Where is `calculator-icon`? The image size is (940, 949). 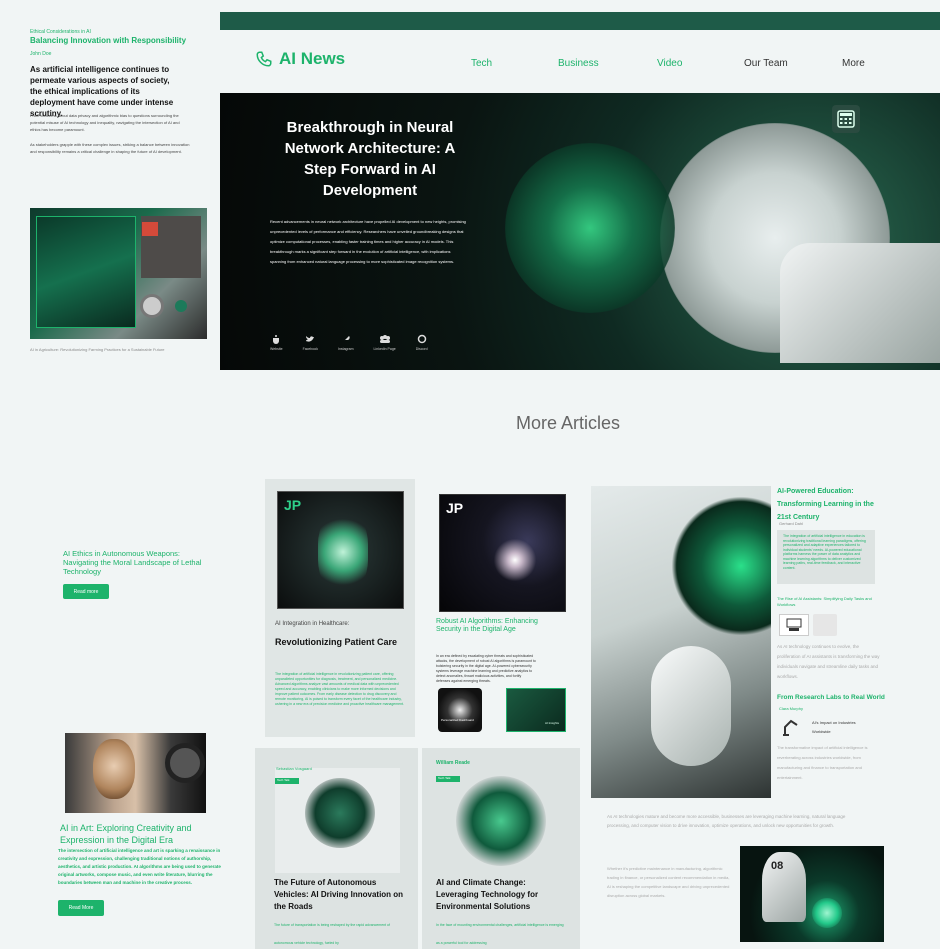
calculator-icon is located at coordinates (846, 119).